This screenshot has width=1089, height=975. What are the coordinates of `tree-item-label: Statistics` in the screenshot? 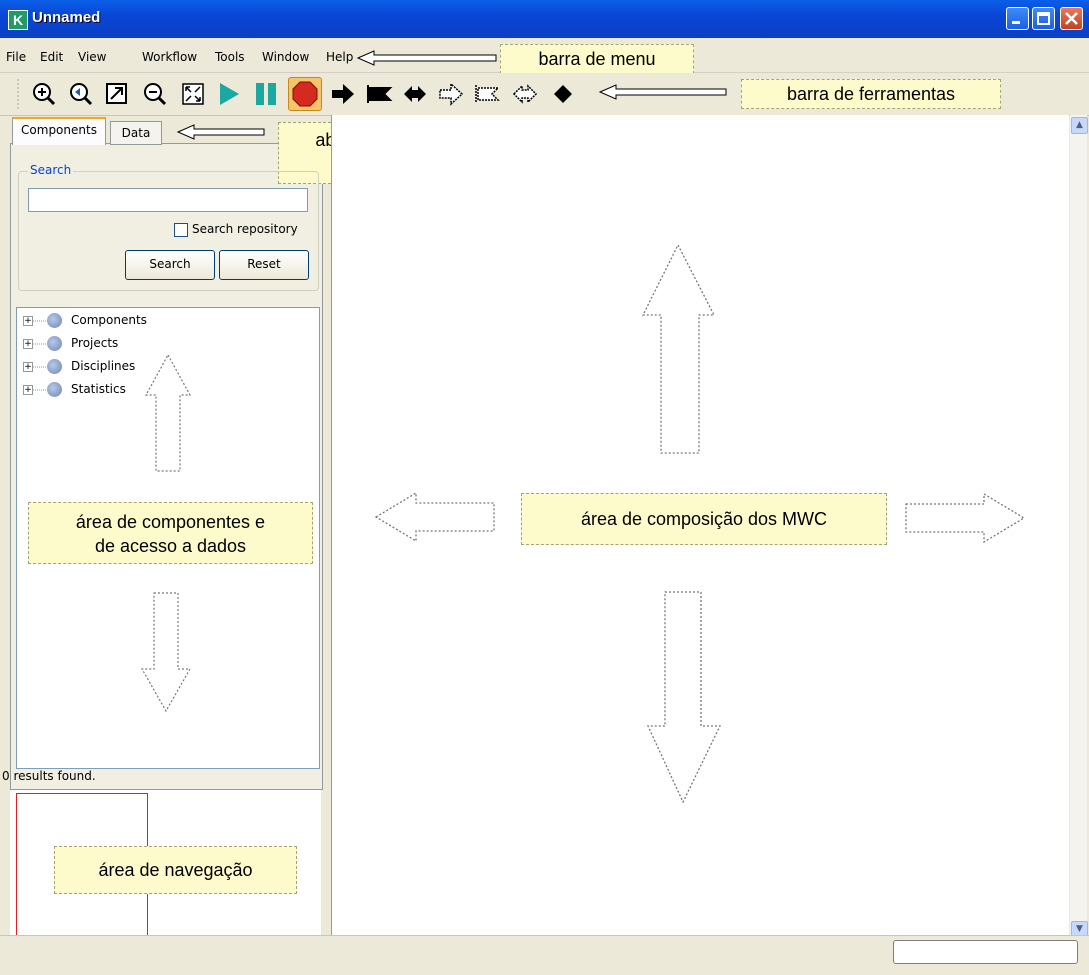 It's located at (98, 389).